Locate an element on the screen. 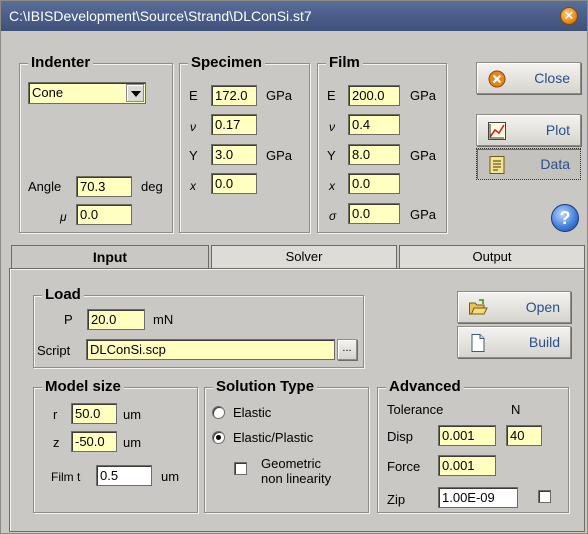 The width and height of the screenshot is (588, 534). document-list-icon is located at coordinates (497, 165).